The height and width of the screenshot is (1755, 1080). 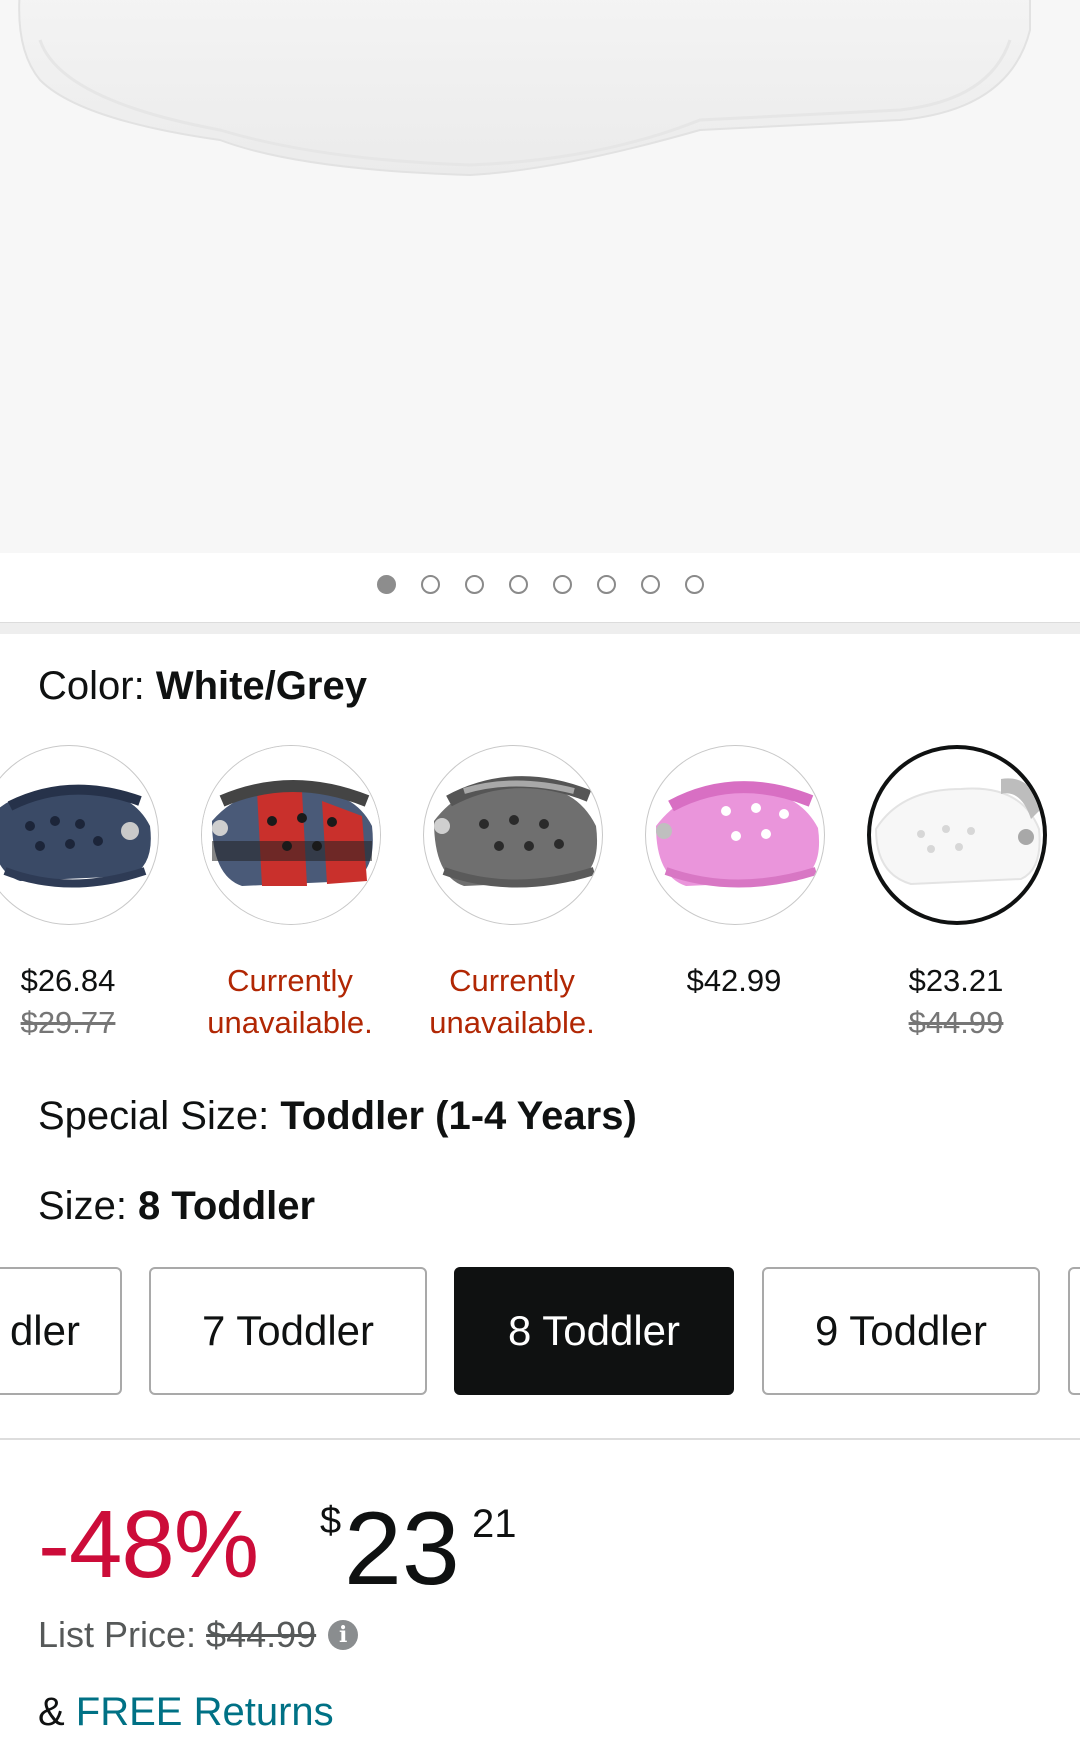 What do you see at coordinates (956, 1002) in the screenshot?
I see `swatch-white-grey-price: $23.21 $44.99` at bounding box center [956, 1002].